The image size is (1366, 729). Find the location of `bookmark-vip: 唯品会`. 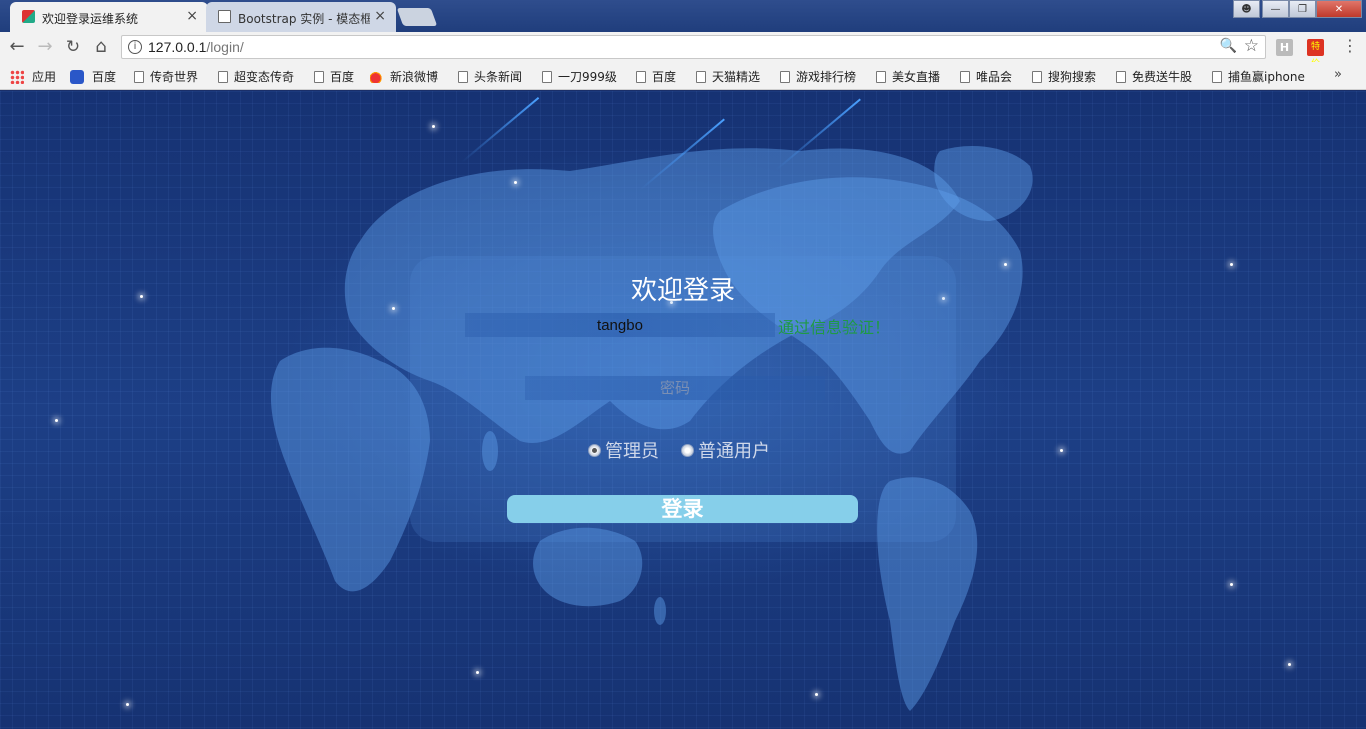

bookmark-vip: 唯品会 is located at coordinates (986, 76).